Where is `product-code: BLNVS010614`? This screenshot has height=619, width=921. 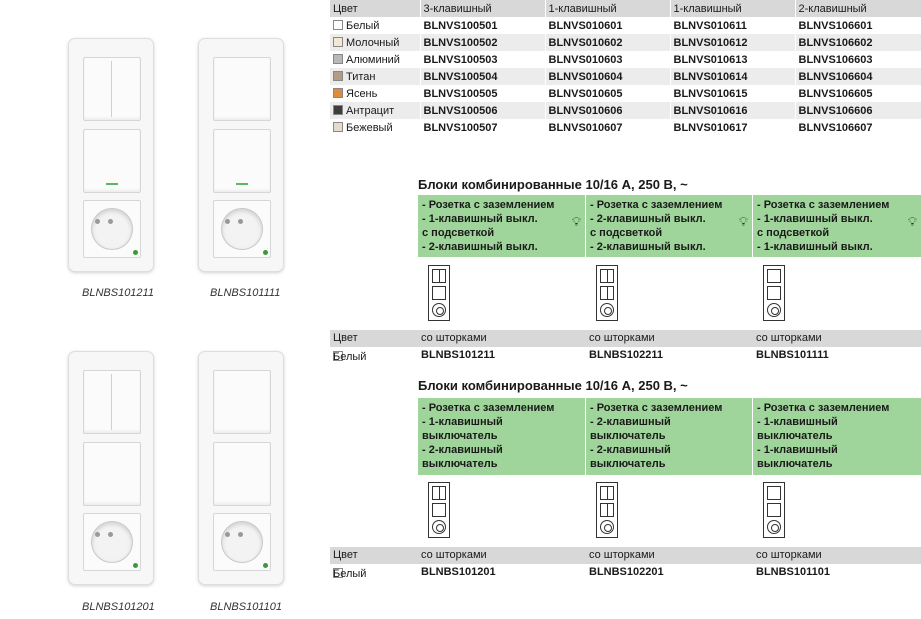 product-code: BLNVS010614 is located at coordinates (732, 76).